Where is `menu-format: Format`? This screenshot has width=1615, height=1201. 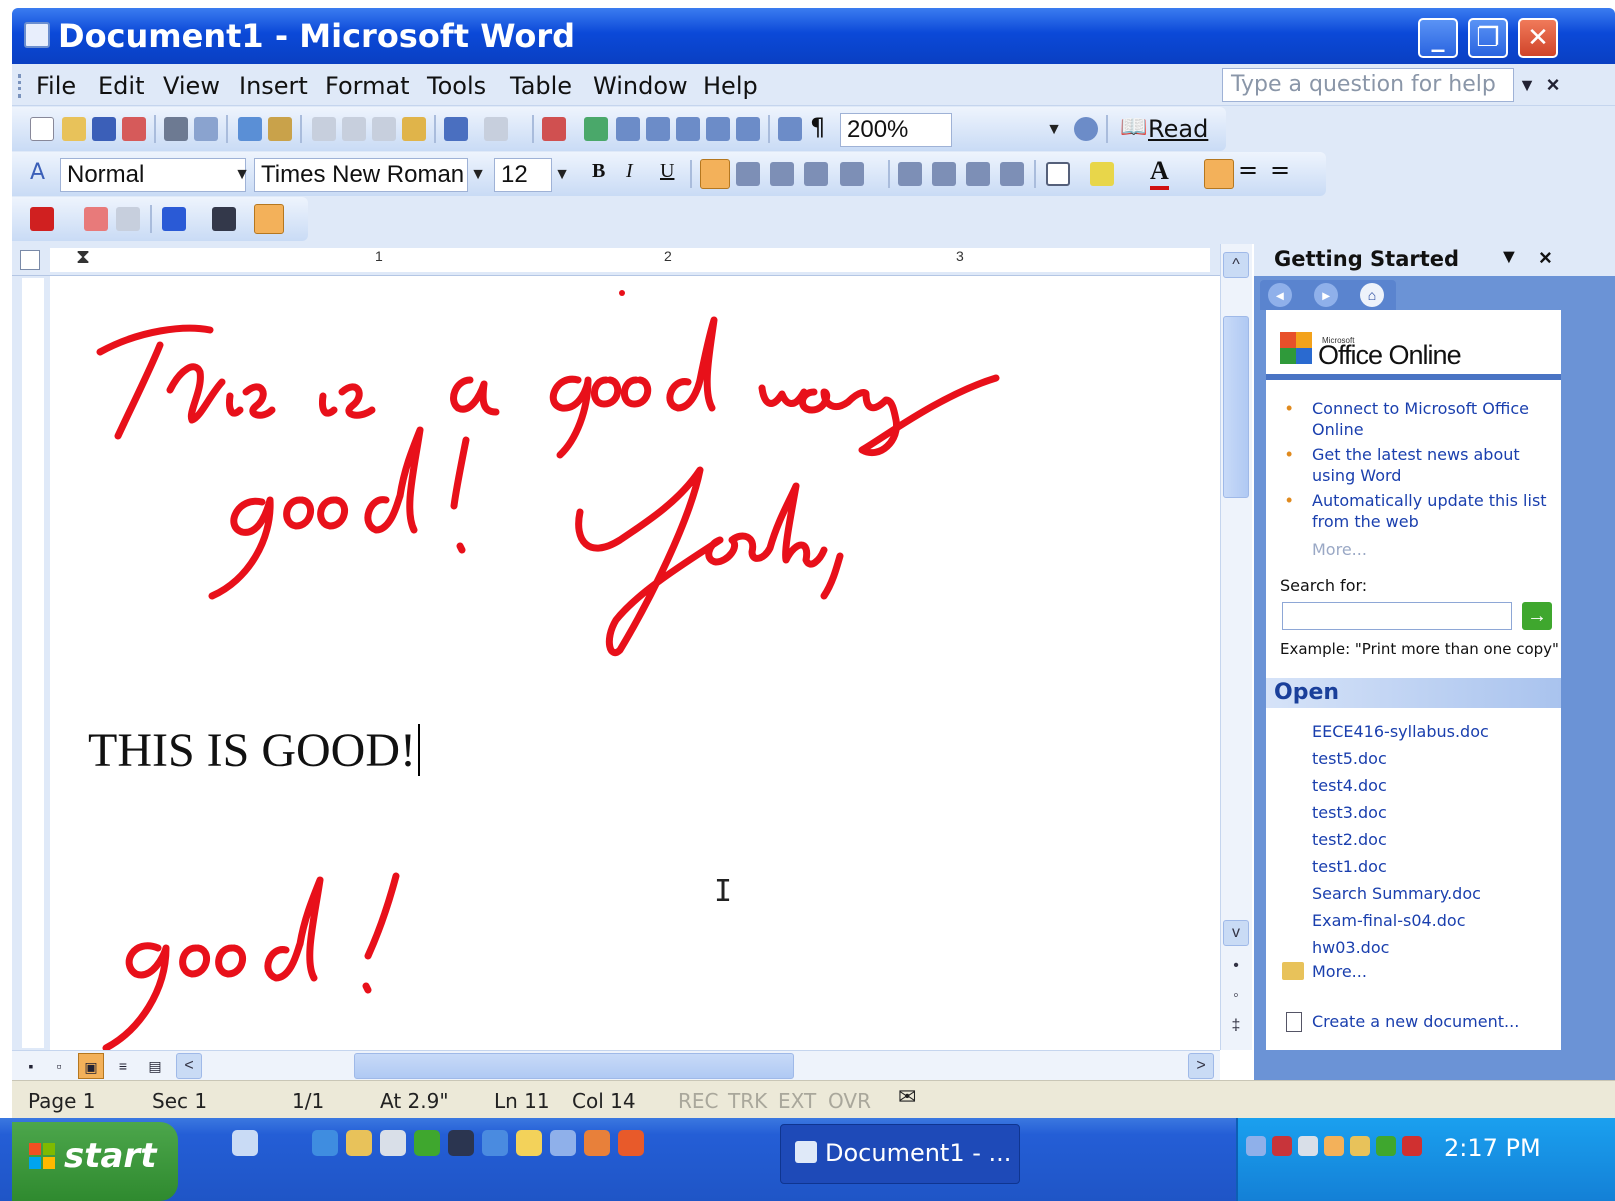 menu-format: Format is located at coordinates (367, 86).